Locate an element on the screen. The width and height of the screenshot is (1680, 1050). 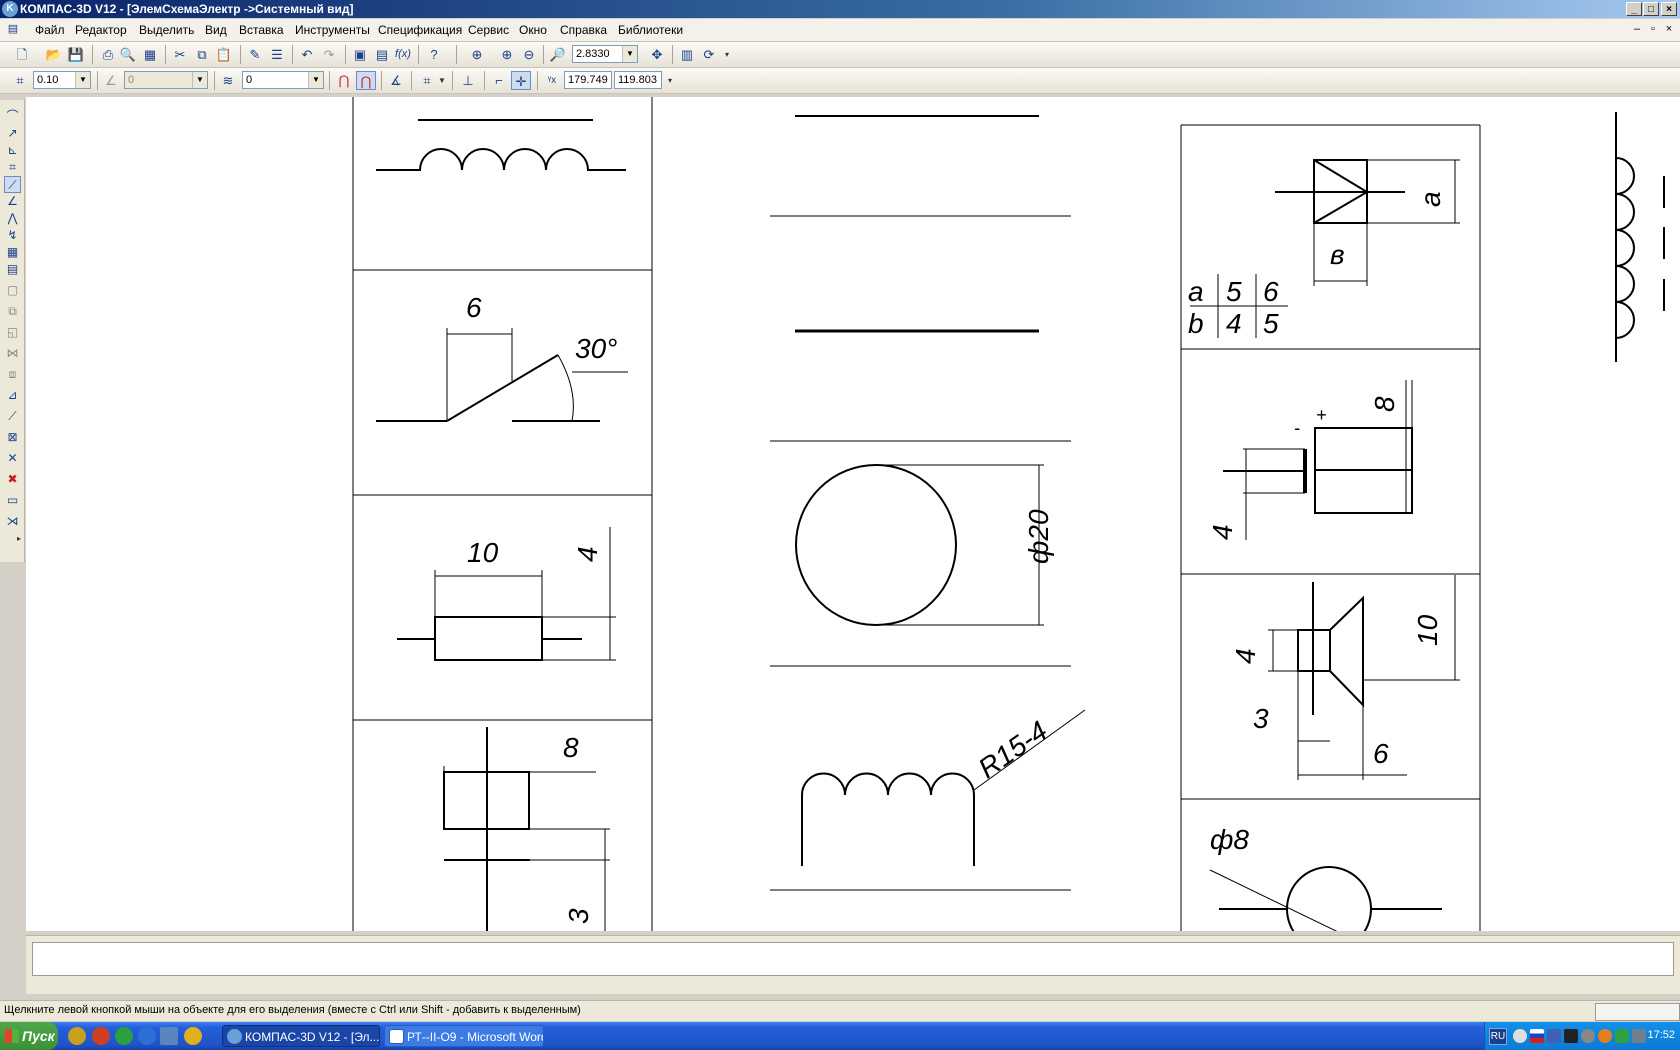
select-icon: ⋀ is located at coordinates (12, 218).